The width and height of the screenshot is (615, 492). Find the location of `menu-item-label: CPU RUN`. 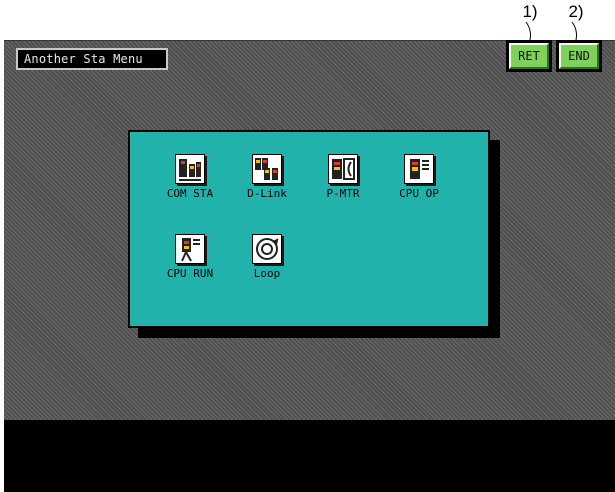

menu-item-label: CPU RUN is located at coordinates (190, 273).